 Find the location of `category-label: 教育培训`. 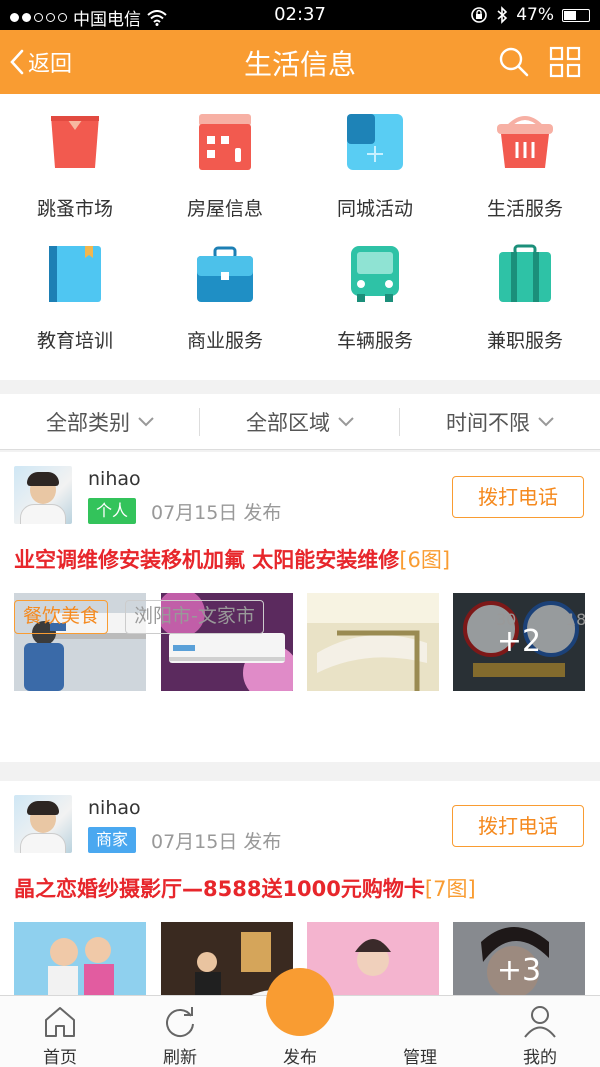

category-label: 教育培训 is located at coordinates (74, 341).